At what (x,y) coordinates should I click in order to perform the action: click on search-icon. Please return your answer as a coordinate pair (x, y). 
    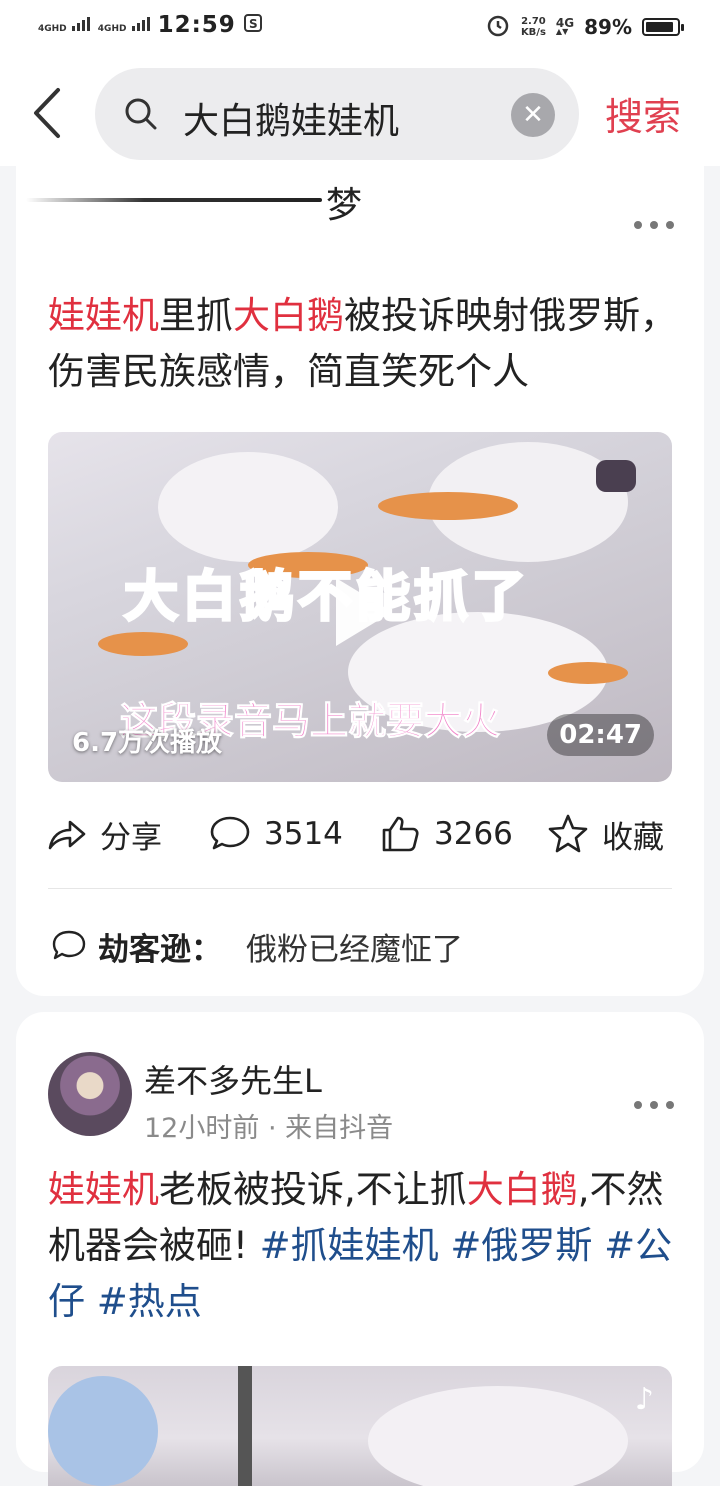
    Looking at the image, I should click on (141, 114).